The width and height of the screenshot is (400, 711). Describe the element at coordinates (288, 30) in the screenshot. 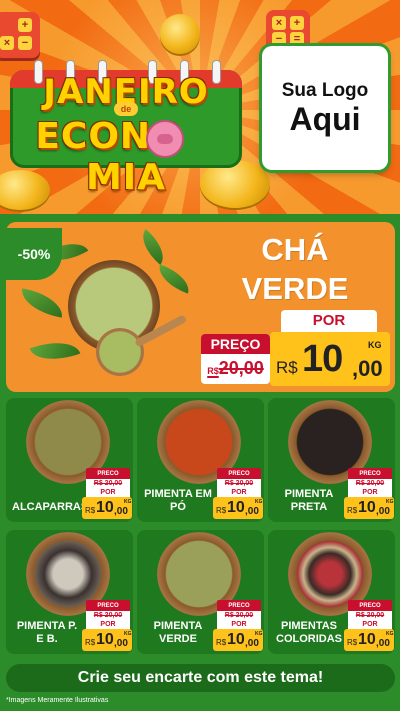

I see `calculator-icon: × + − =` at that location.